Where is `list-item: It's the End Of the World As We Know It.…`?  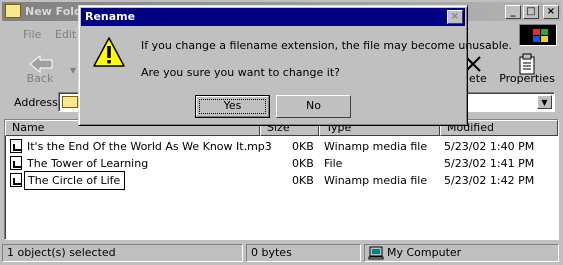
list-item: It's the End Of the World As We Know It.… is located at coordinates (281, 146).